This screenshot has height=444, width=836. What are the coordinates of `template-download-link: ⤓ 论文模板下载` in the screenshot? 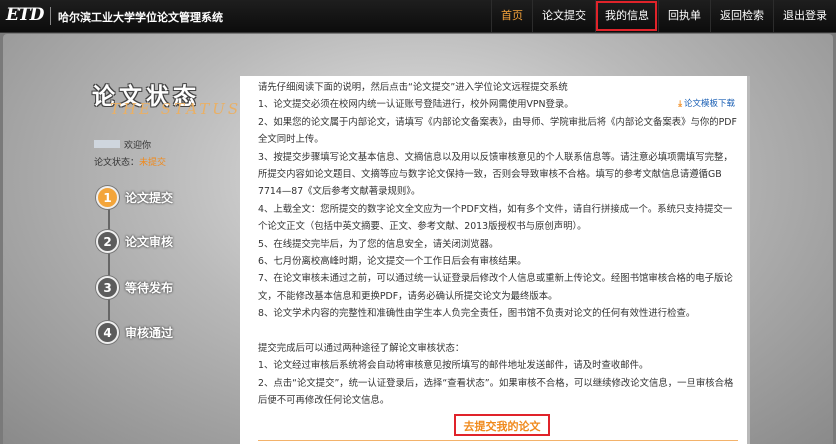 It's located at (705, 103).